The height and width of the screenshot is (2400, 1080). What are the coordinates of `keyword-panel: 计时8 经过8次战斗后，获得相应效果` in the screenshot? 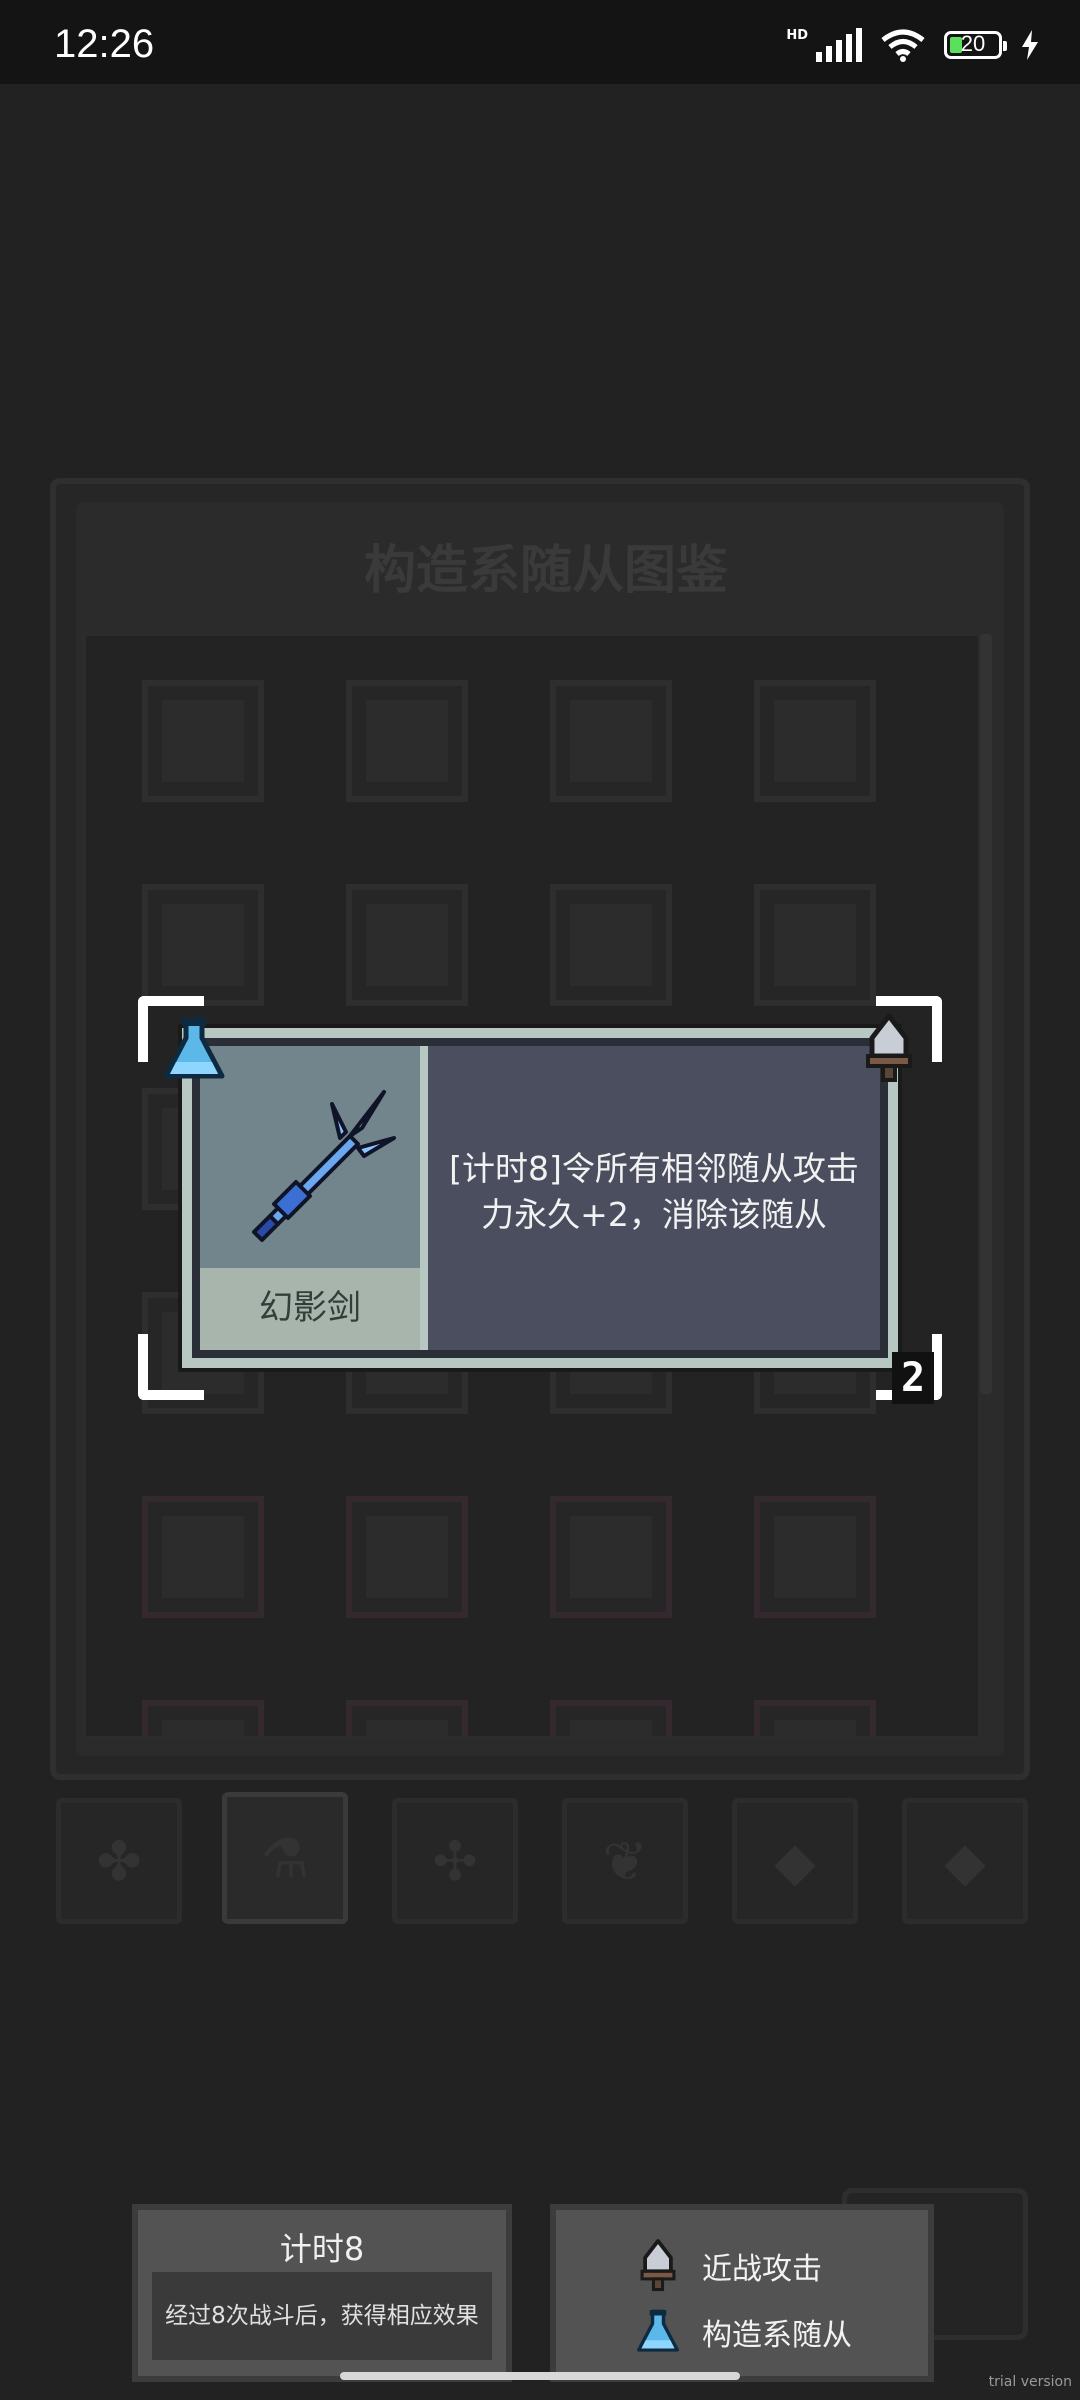 It's located at (322, 2293).